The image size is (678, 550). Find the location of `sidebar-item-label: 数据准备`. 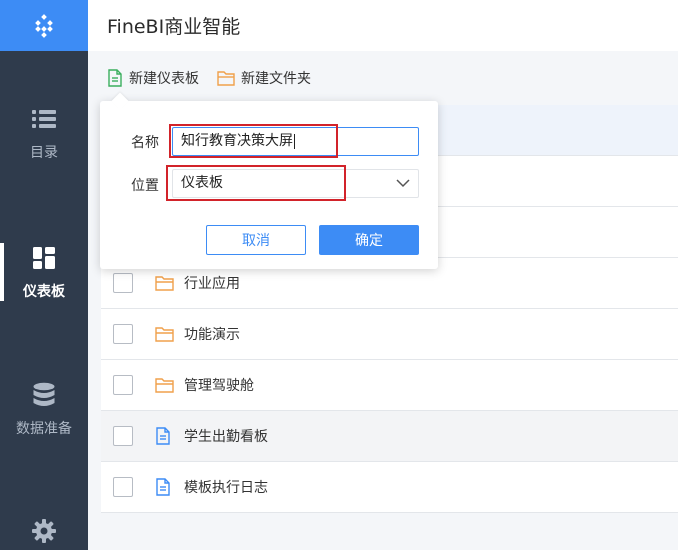

sidebar-item-label: 数据准备 is located at coordinates (44, 429).